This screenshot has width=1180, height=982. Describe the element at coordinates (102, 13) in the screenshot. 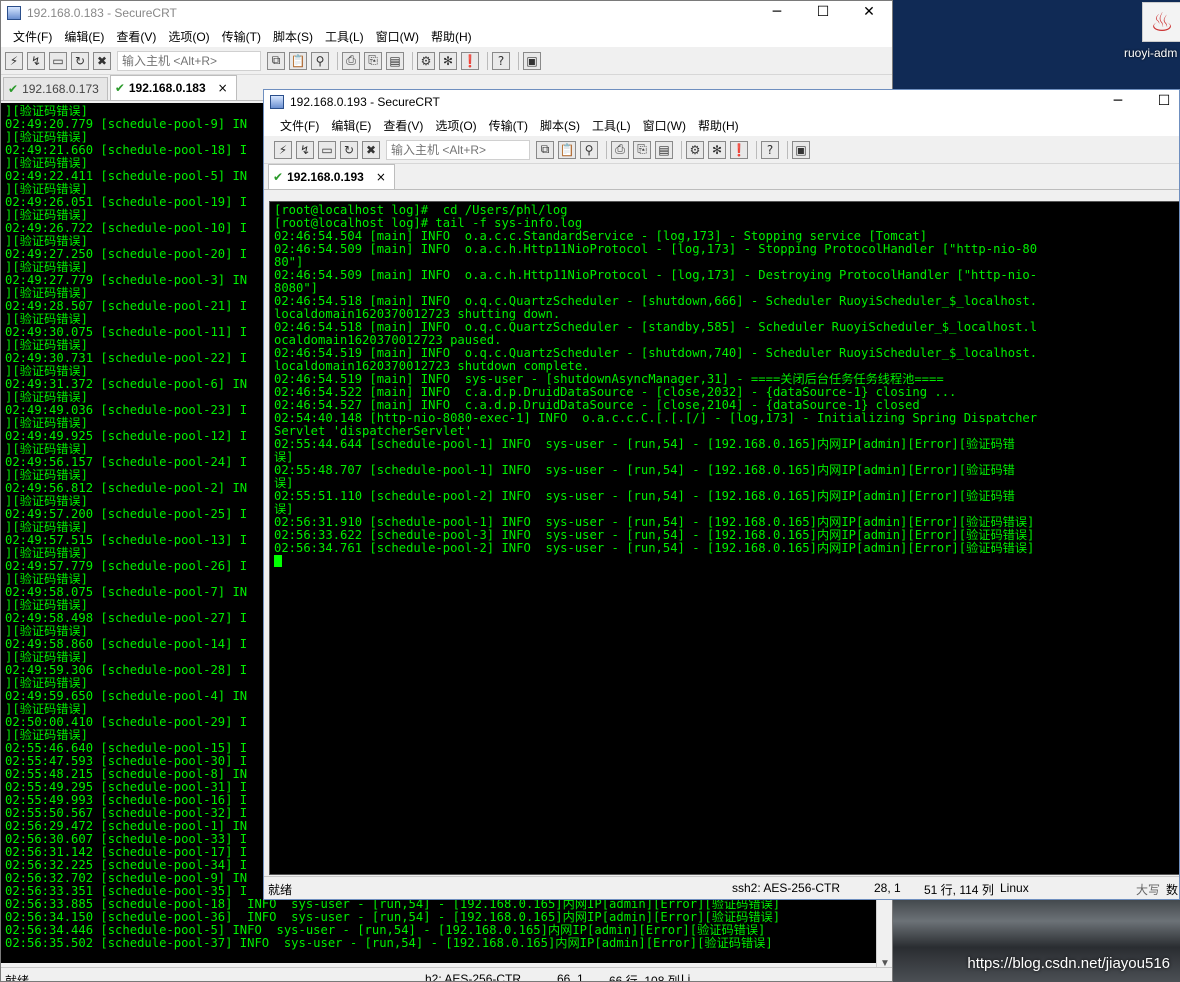

I see `window-title: 192.168.0.183 - SecureCRT` at that location.